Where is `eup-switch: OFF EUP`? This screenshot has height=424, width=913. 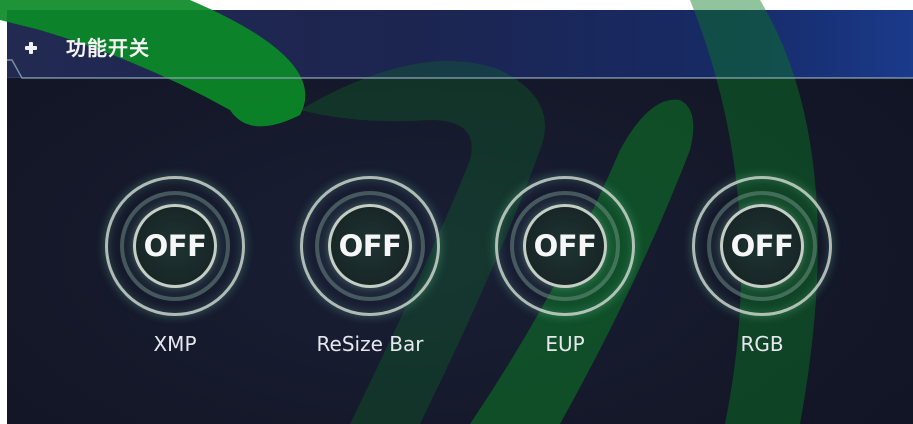 eup-switch: OFF EUP is located at coordinates (566, 272).